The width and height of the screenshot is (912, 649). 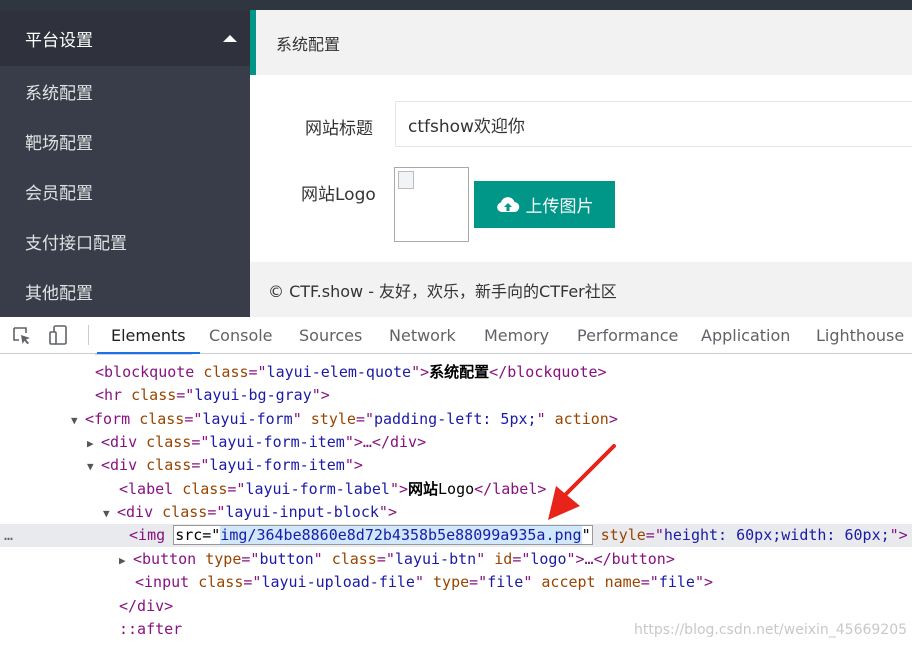 I want to click on dom-node-hr: <hr class="layui-bg-gray">, so click(x=456, y=395).